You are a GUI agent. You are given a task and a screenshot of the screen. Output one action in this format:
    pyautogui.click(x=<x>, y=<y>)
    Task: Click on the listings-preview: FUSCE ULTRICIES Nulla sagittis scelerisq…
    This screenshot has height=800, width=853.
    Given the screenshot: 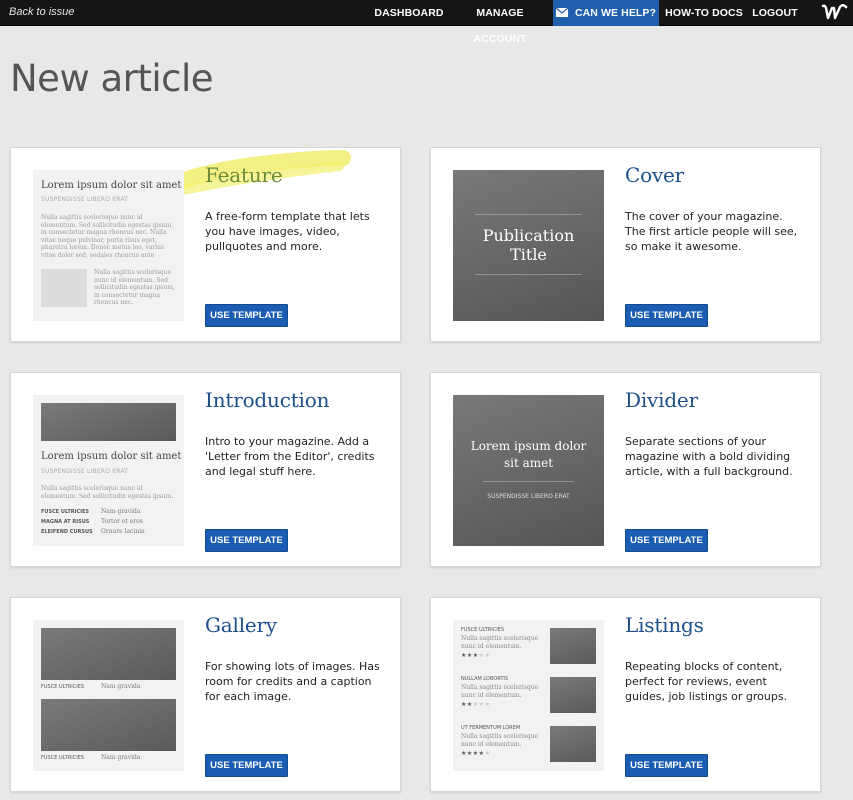 What is the action you would take?
    pyautogui.click(x=528, y=695)
    